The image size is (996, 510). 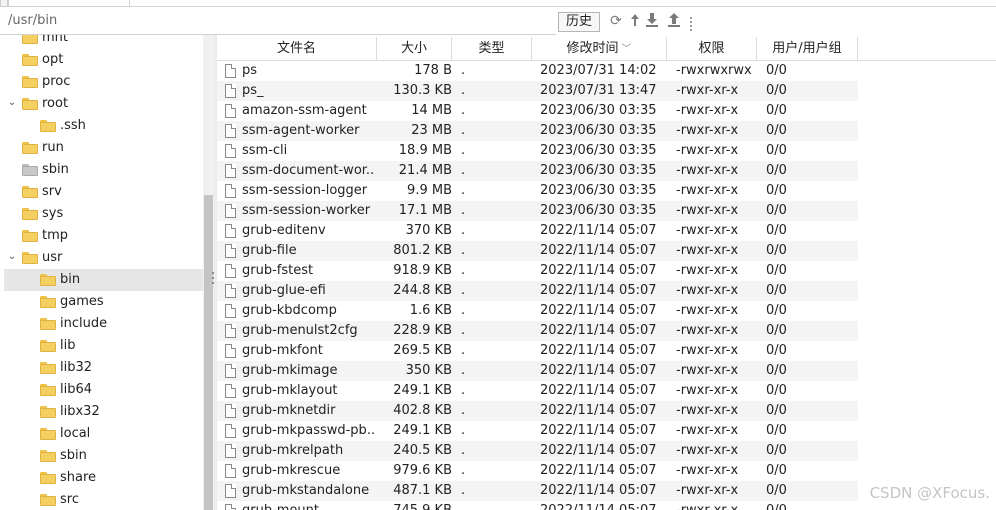 I want to click on tree-item: tmp, so click(x=103, y=236).